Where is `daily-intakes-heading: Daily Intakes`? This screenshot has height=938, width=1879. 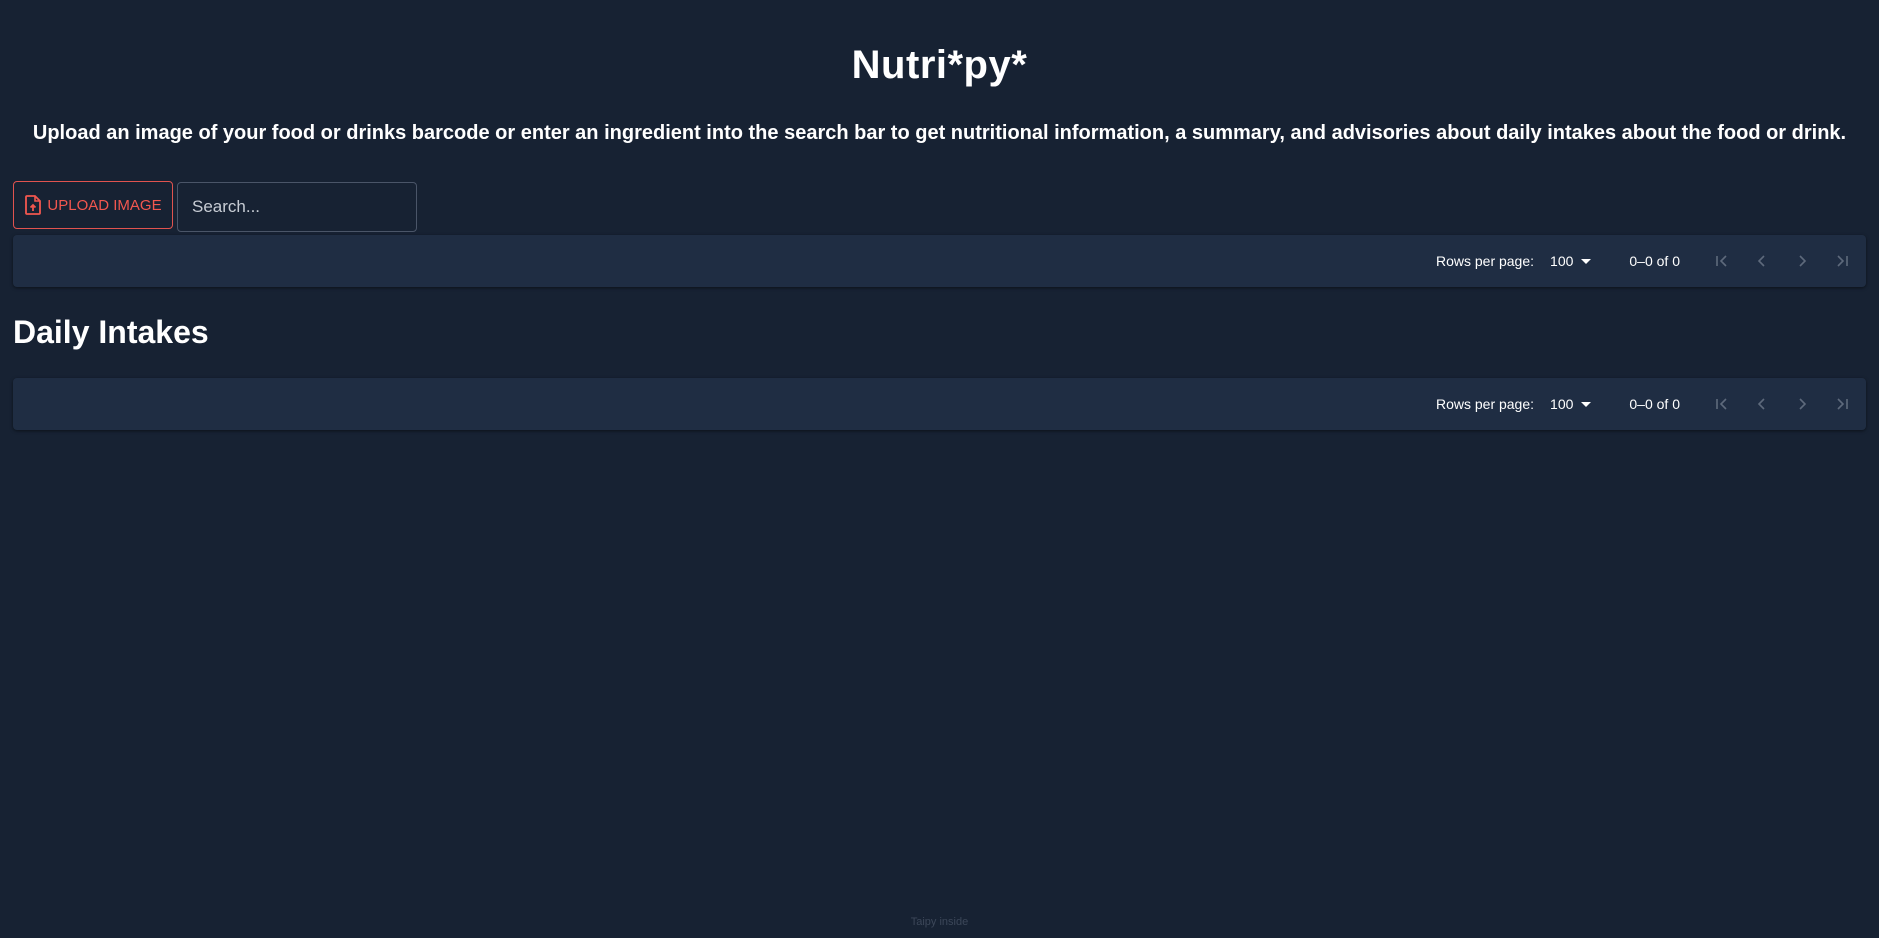 daily-intakes-heading: Daily Intakes is located at coordinates (111, 332).